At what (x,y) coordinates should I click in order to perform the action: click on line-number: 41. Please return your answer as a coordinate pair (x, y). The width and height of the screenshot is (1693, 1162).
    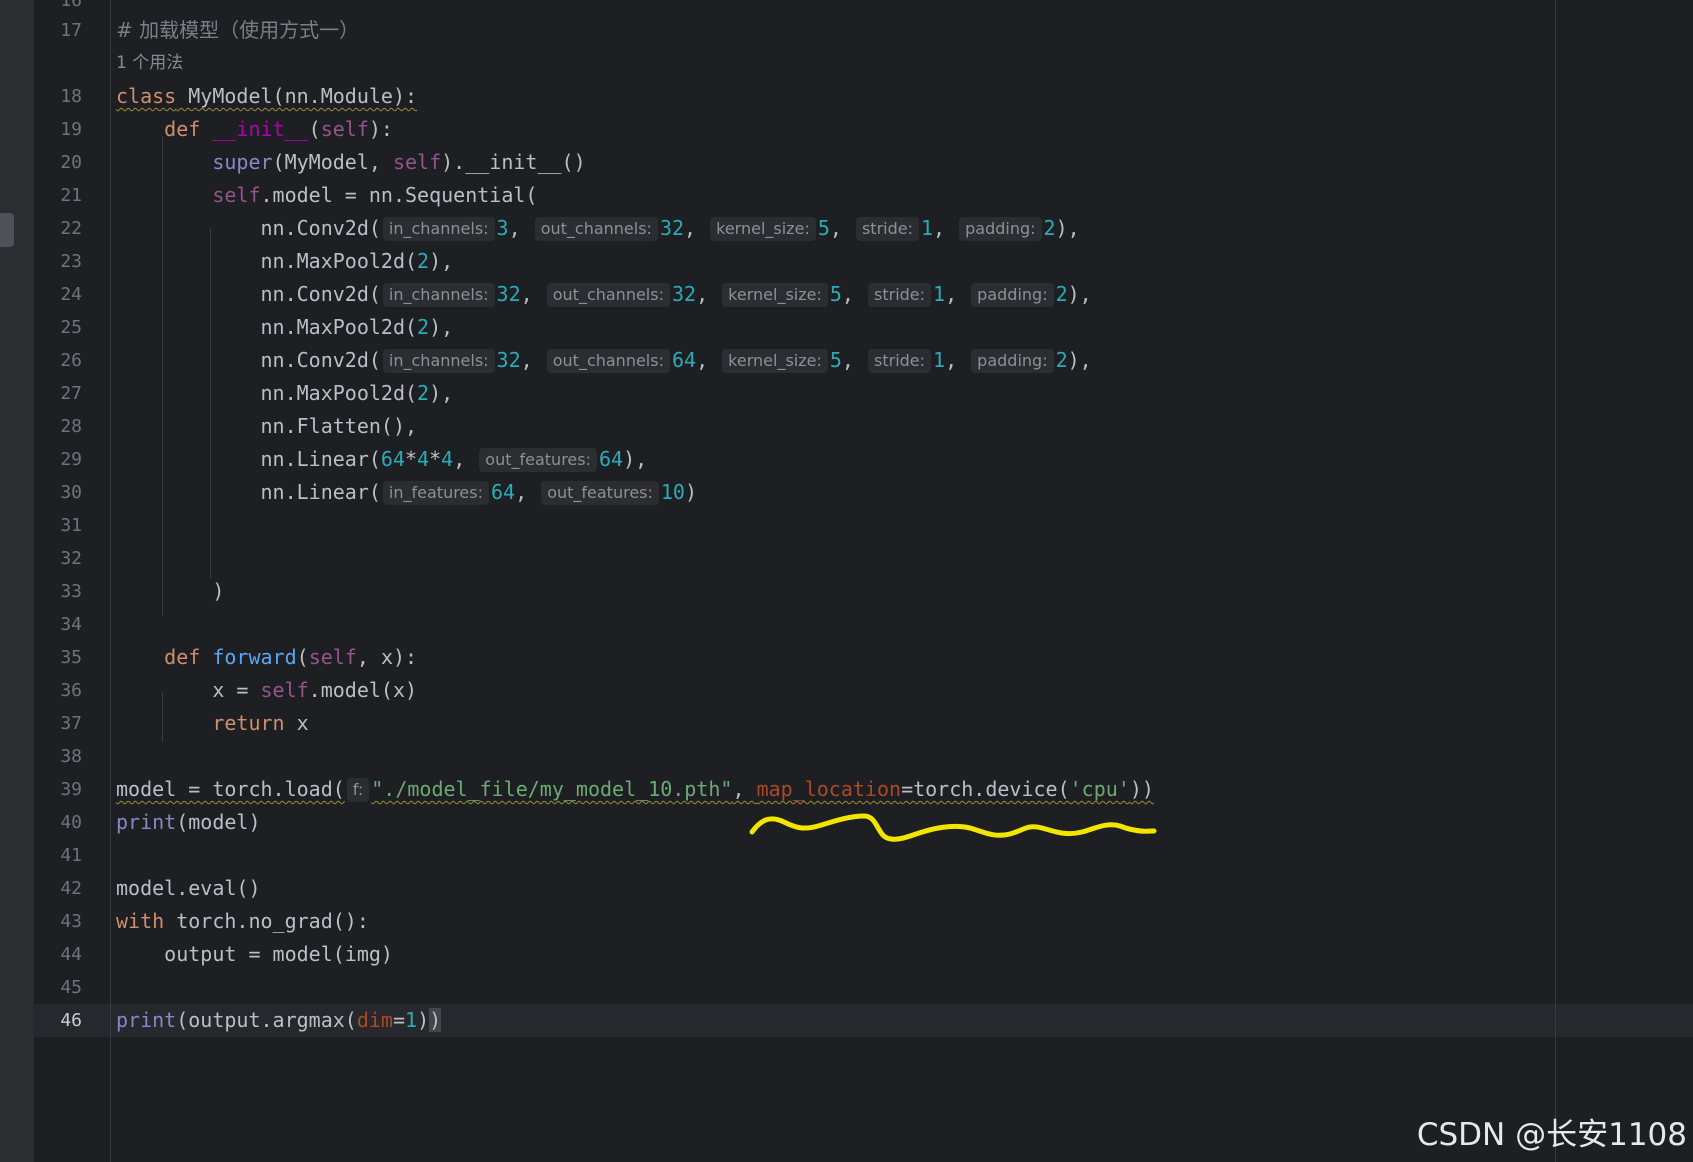
    Looking at the image, I should click on (71, 855).